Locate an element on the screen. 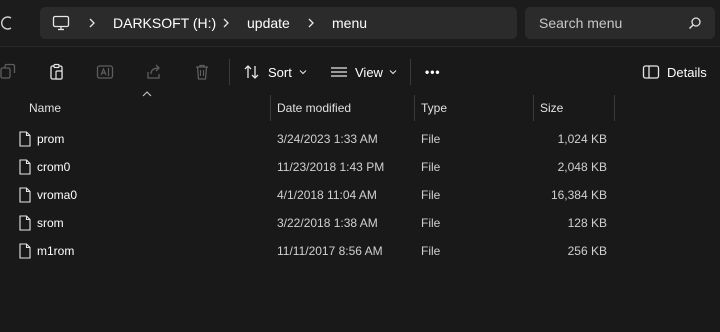 Image resolution: width=720 pixels, height=332 pixels. file-name: prom is located at coordinates (50, 139).